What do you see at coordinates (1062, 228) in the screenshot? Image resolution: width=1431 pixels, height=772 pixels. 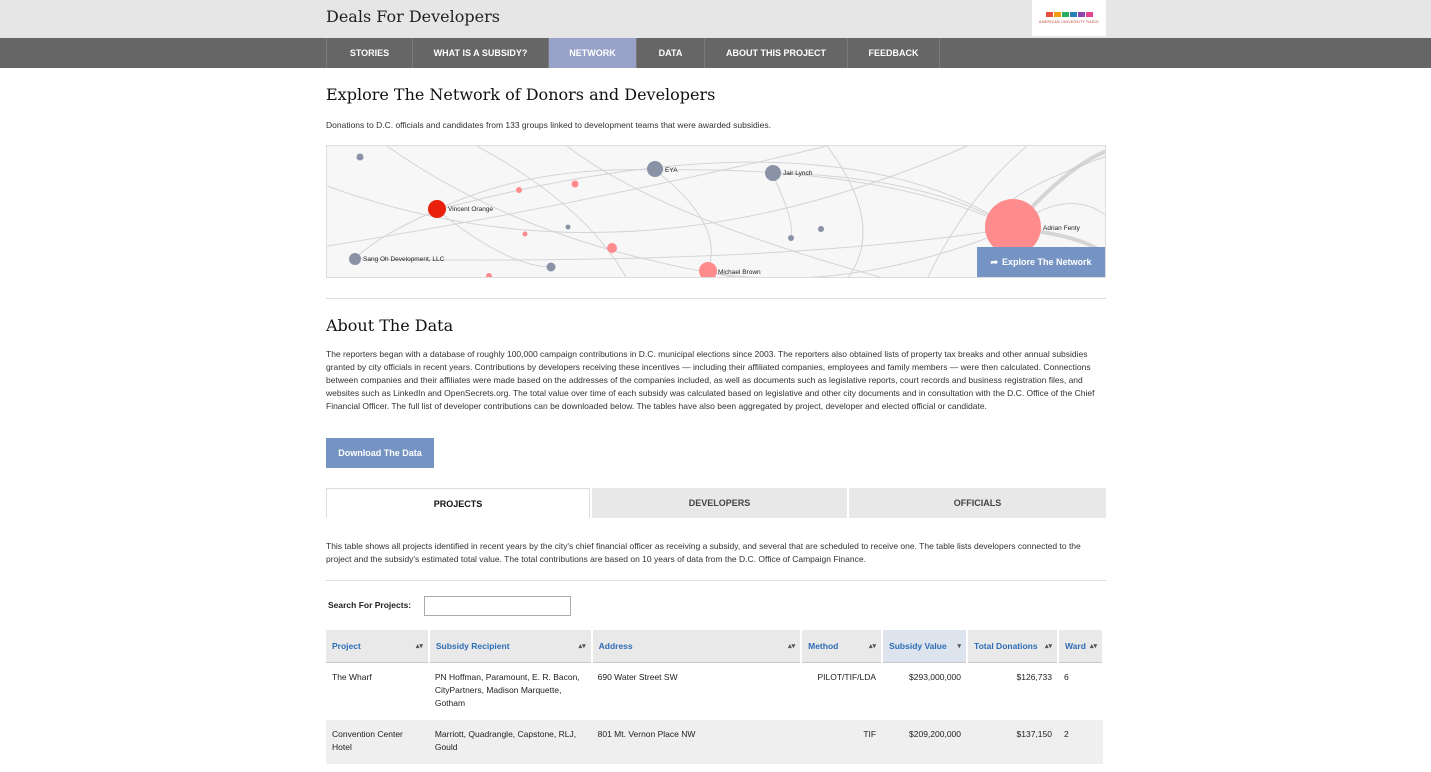 I see `label-adrian-fenty: Adrian Fenty` at bounding box center [1062, 228].